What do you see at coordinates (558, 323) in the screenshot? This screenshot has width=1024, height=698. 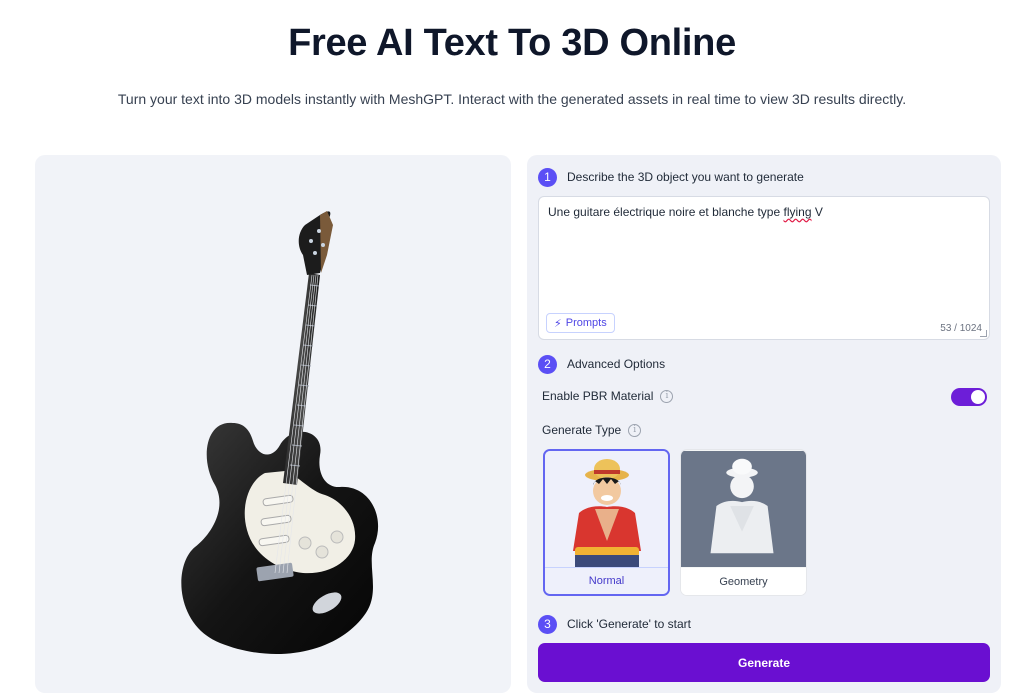 I see `lightning-icon: ⚡` at bounding box center [558, 323].